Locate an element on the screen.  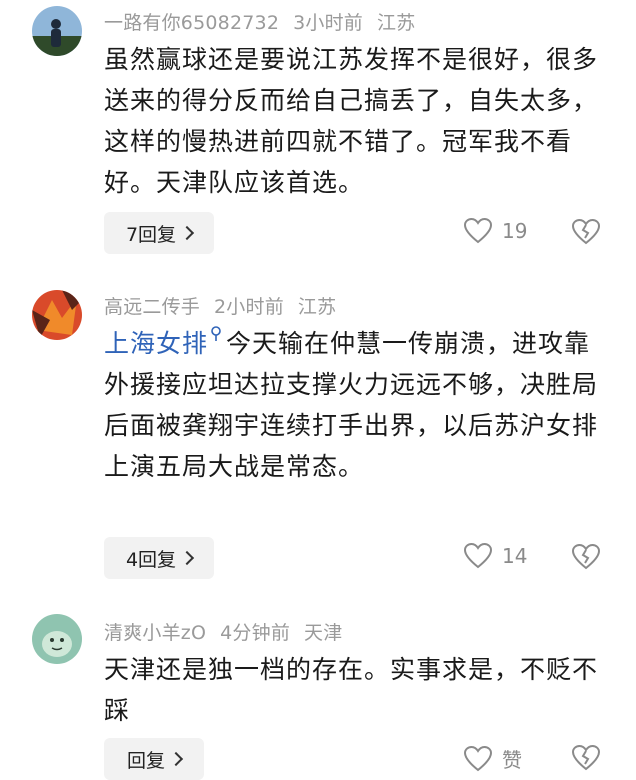
topic-link: 上海女排 is located at coordinates (165, 342).